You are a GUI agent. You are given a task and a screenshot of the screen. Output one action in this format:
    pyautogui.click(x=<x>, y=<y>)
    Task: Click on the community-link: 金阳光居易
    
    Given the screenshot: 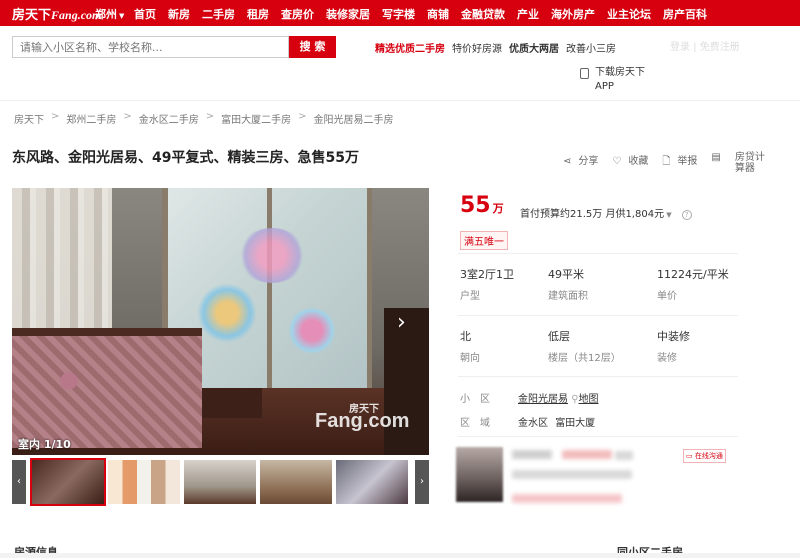 What is the action you would take?
    pyautogui.click(x=543, y=399)
    